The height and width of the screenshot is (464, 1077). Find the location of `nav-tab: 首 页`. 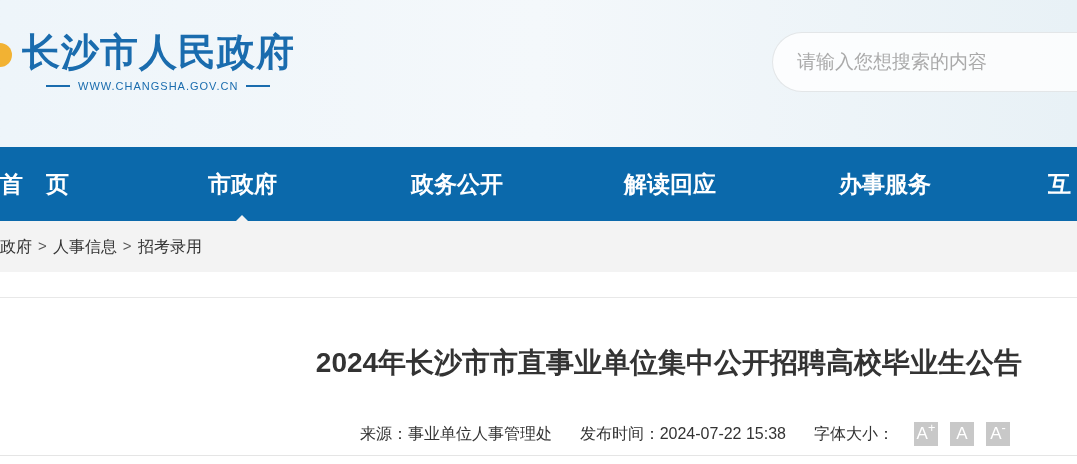

nav-tab: 首 页 is located at coordinates (34, 184).